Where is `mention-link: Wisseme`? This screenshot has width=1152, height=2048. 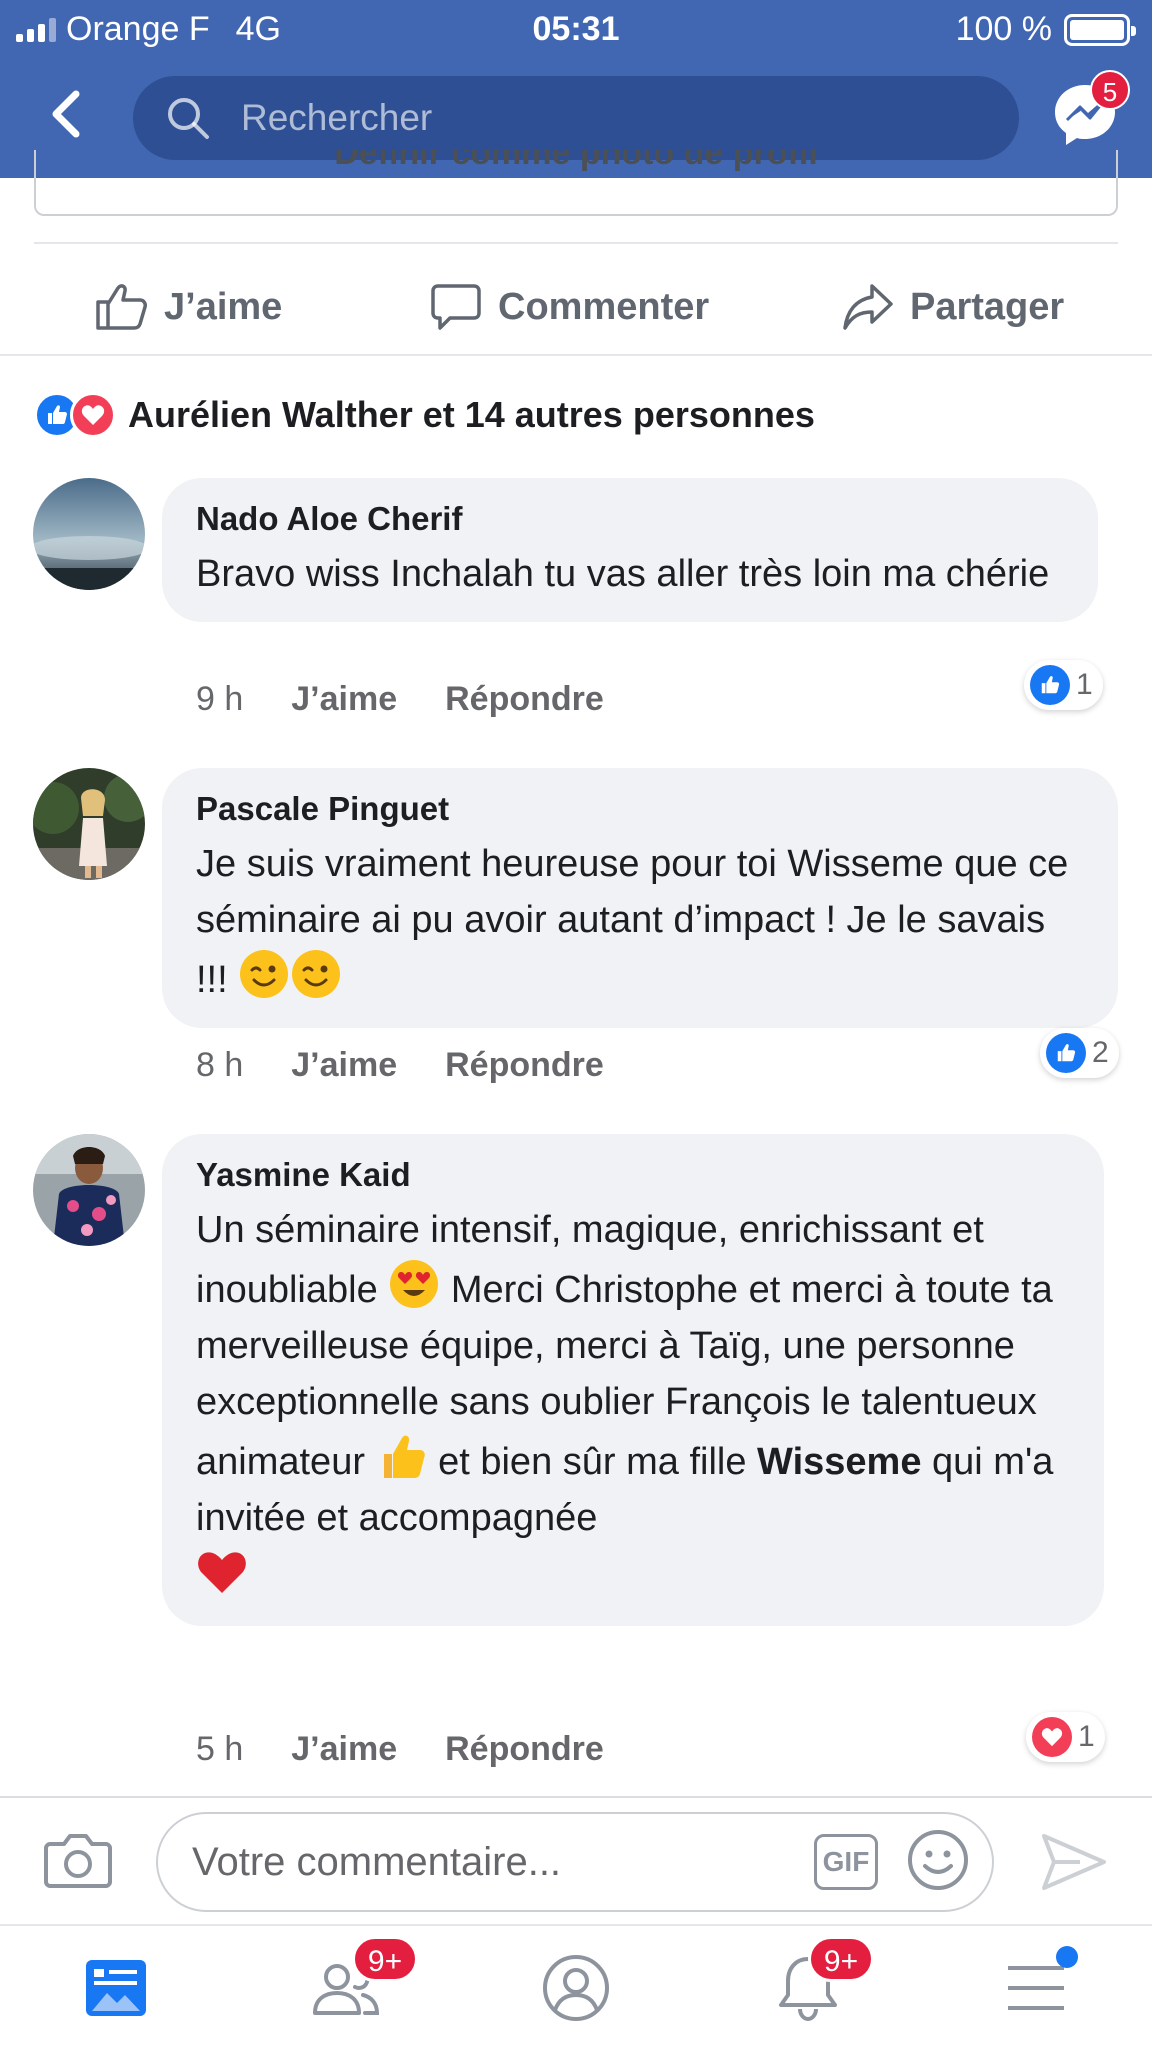 mention-link: Wisseme is located at coordinates (839, 1462).